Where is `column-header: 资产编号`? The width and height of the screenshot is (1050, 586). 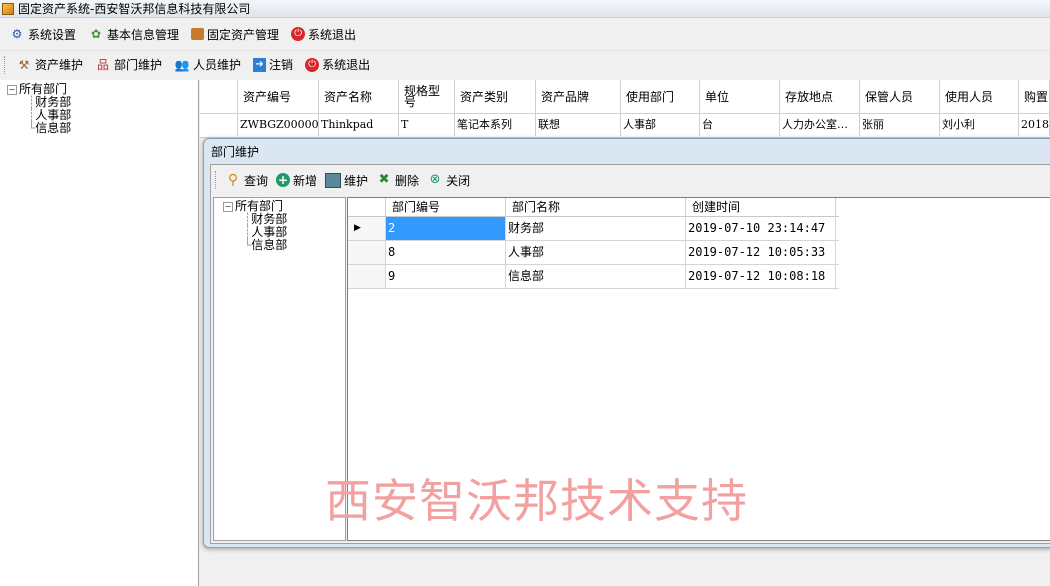 column-header: 资产编号 is located at coordinates (278, 96).